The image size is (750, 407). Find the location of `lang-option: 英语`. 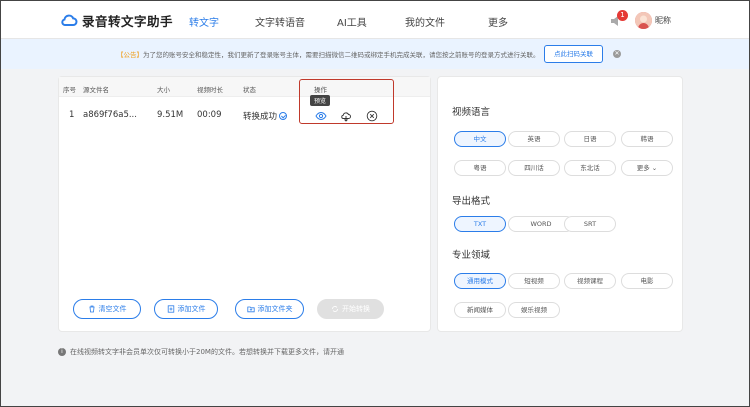

lang-option: 英语 is located at coordinates (534, 139).